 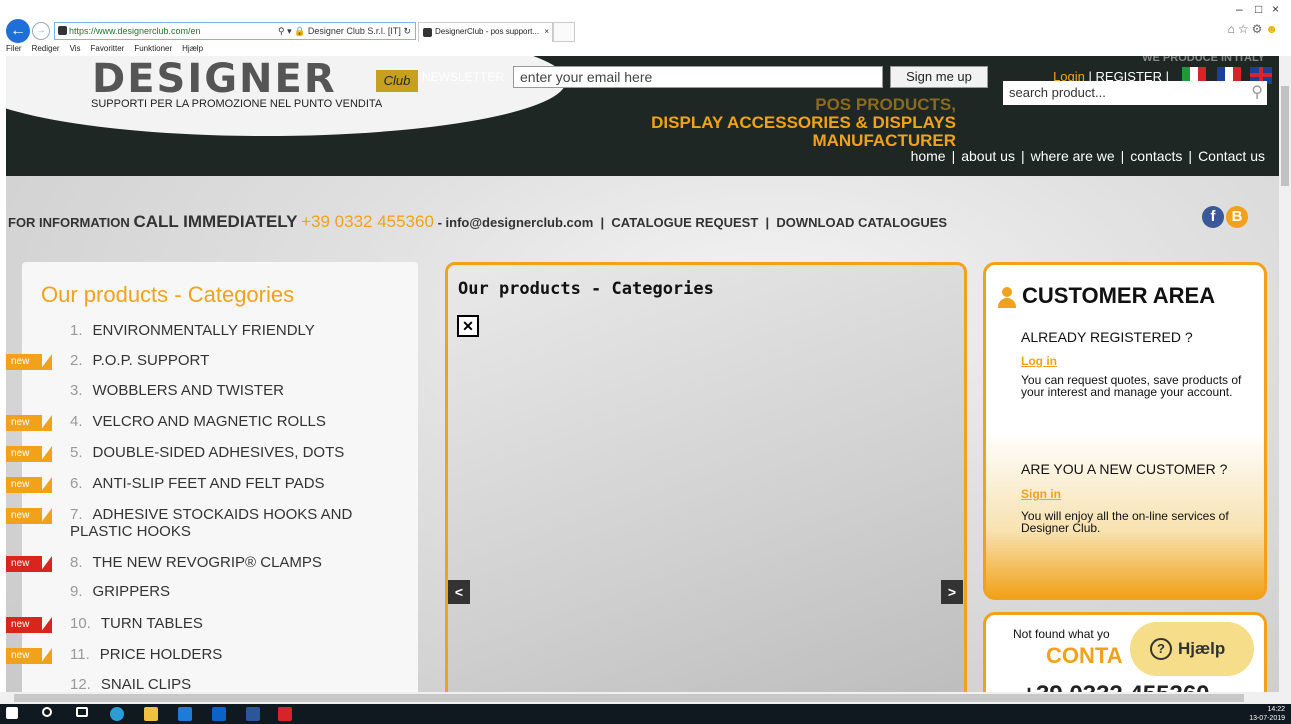 I want to click on lock-icon: 🔒, so click(x=300, y=31).